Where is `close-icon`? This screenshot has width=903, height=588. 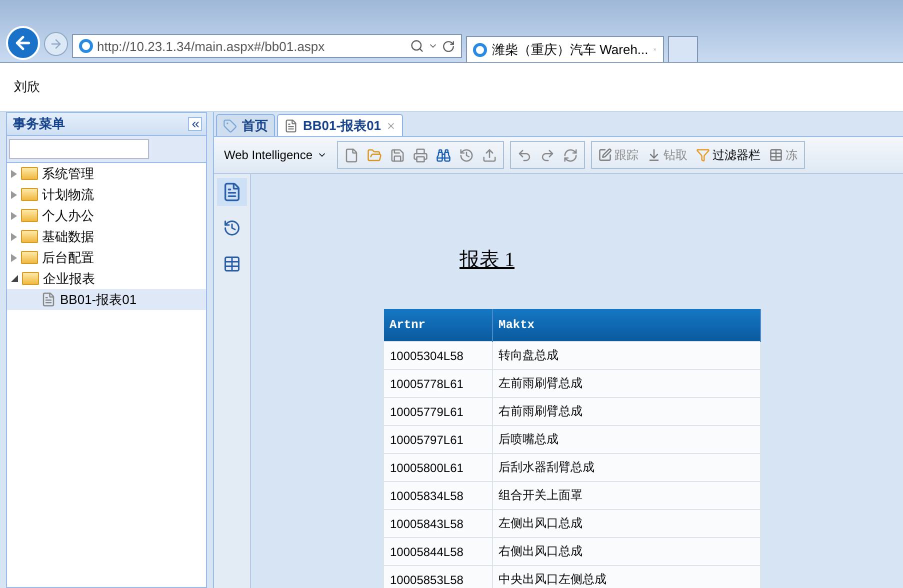
close-icon is located at coordinates (391, 125).